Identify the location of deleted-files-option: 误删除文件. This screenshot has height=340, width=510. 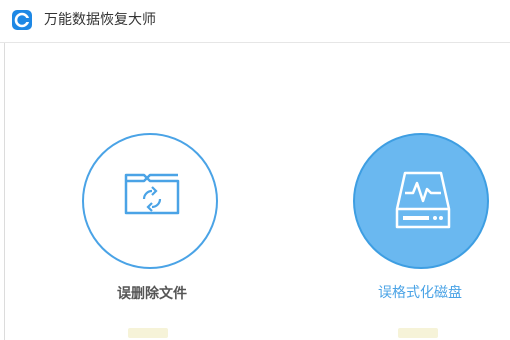
(152, 220).